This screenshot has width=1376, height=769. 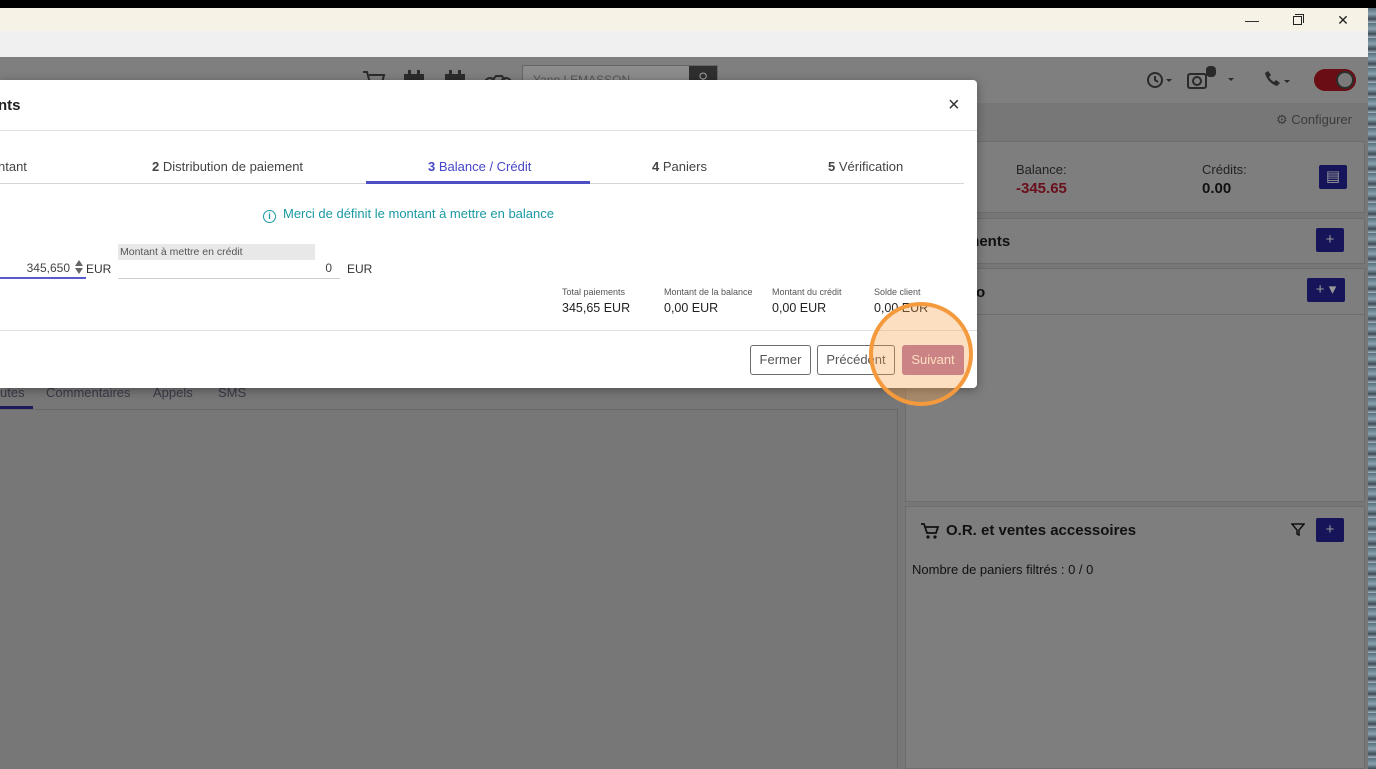 I want to click on step-number: 2, so click(x=156, y=166).